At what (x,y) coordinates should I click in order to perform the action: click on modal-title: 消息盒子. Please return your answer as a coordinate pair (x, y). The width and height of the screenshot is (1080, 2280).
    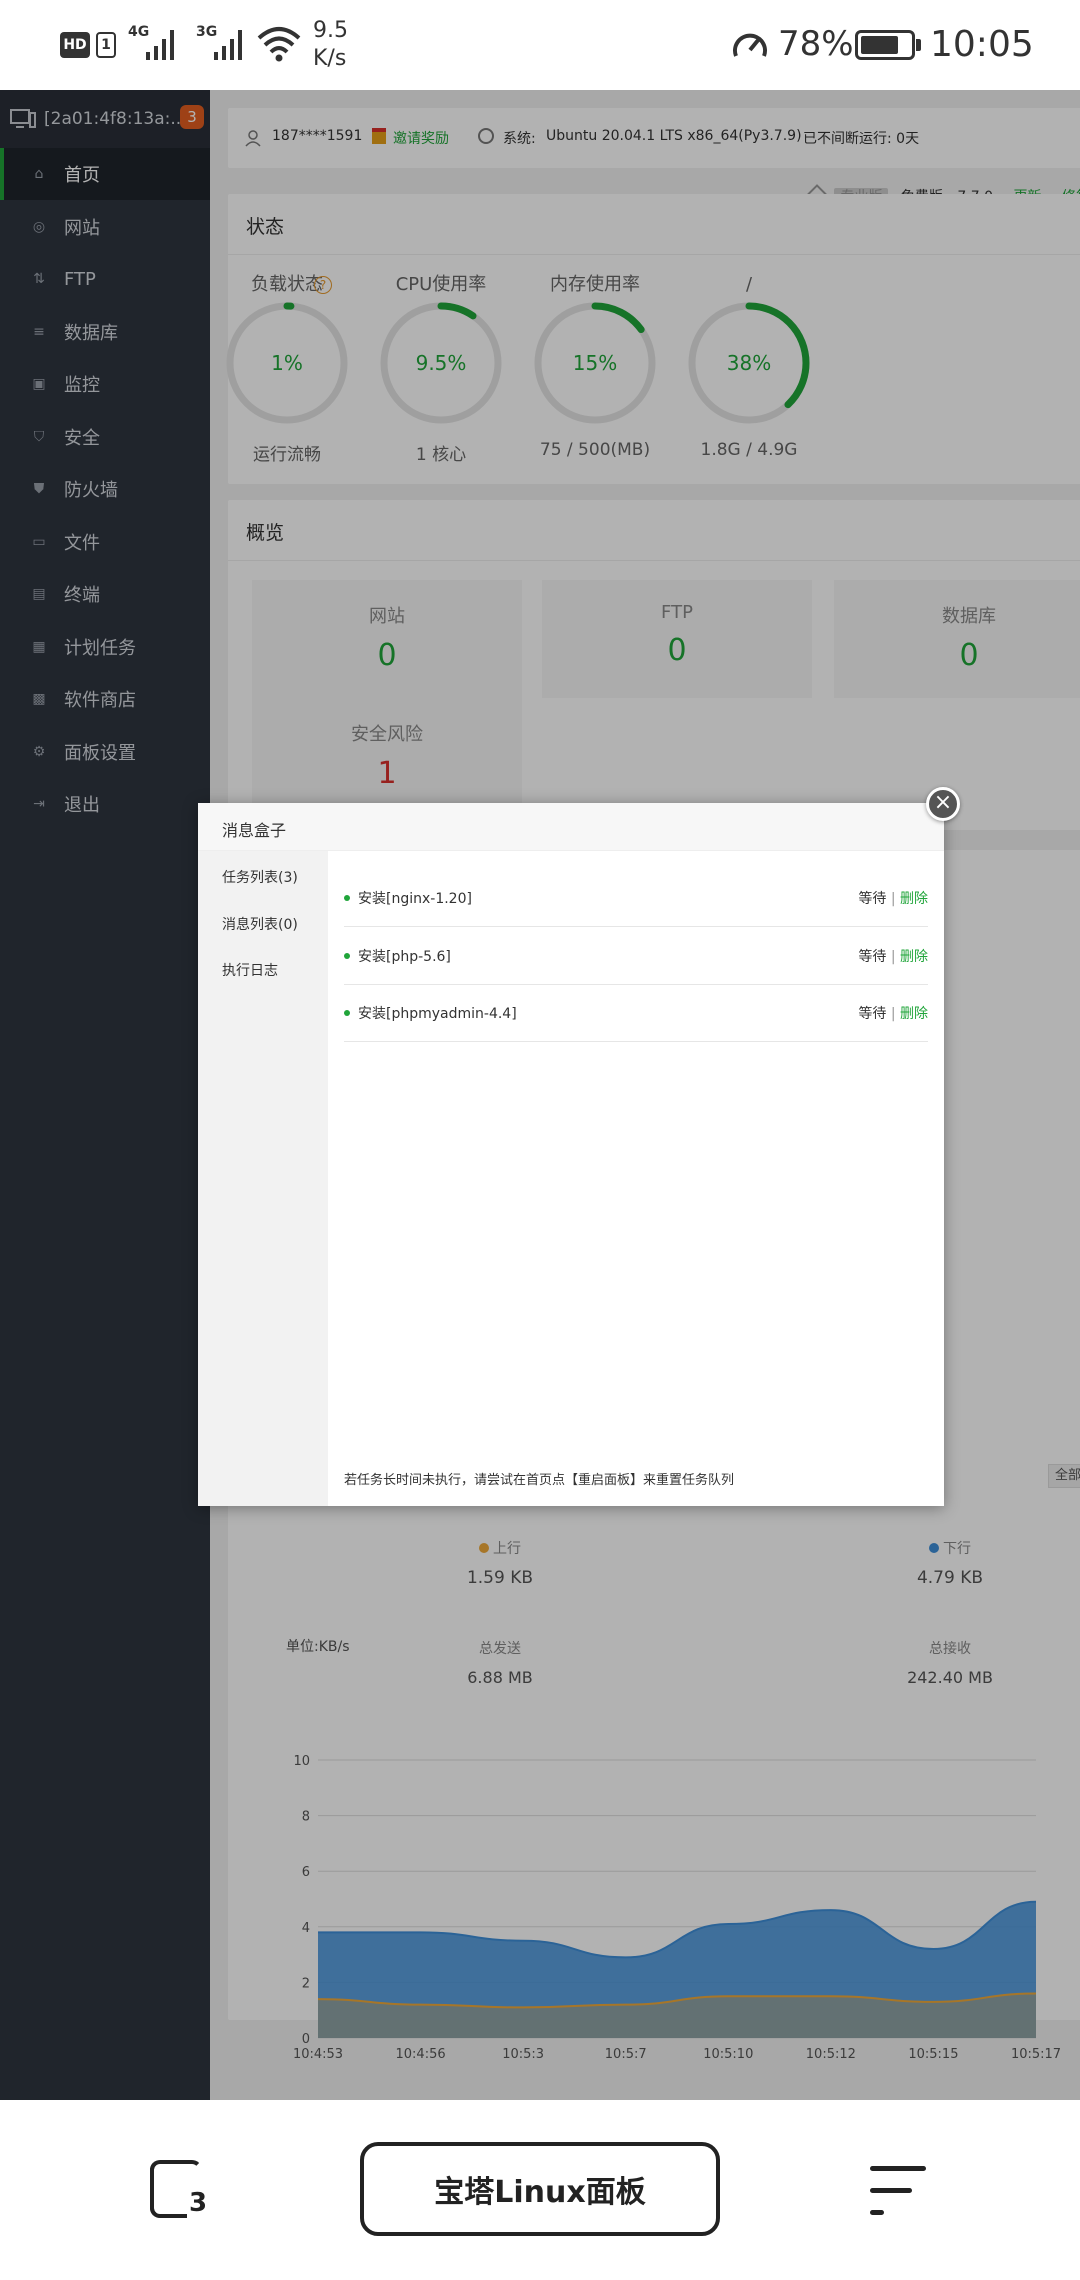
    Looking at the image, I should click on (254, 830).